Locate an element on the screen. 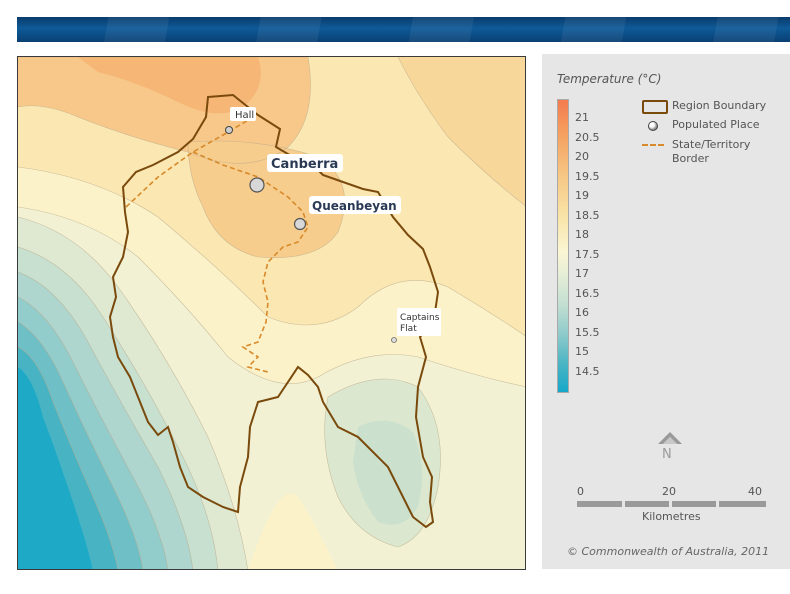 This screenshot has width=790, height=594. scale-label-0: 0 is located at coordinates (580, 491).